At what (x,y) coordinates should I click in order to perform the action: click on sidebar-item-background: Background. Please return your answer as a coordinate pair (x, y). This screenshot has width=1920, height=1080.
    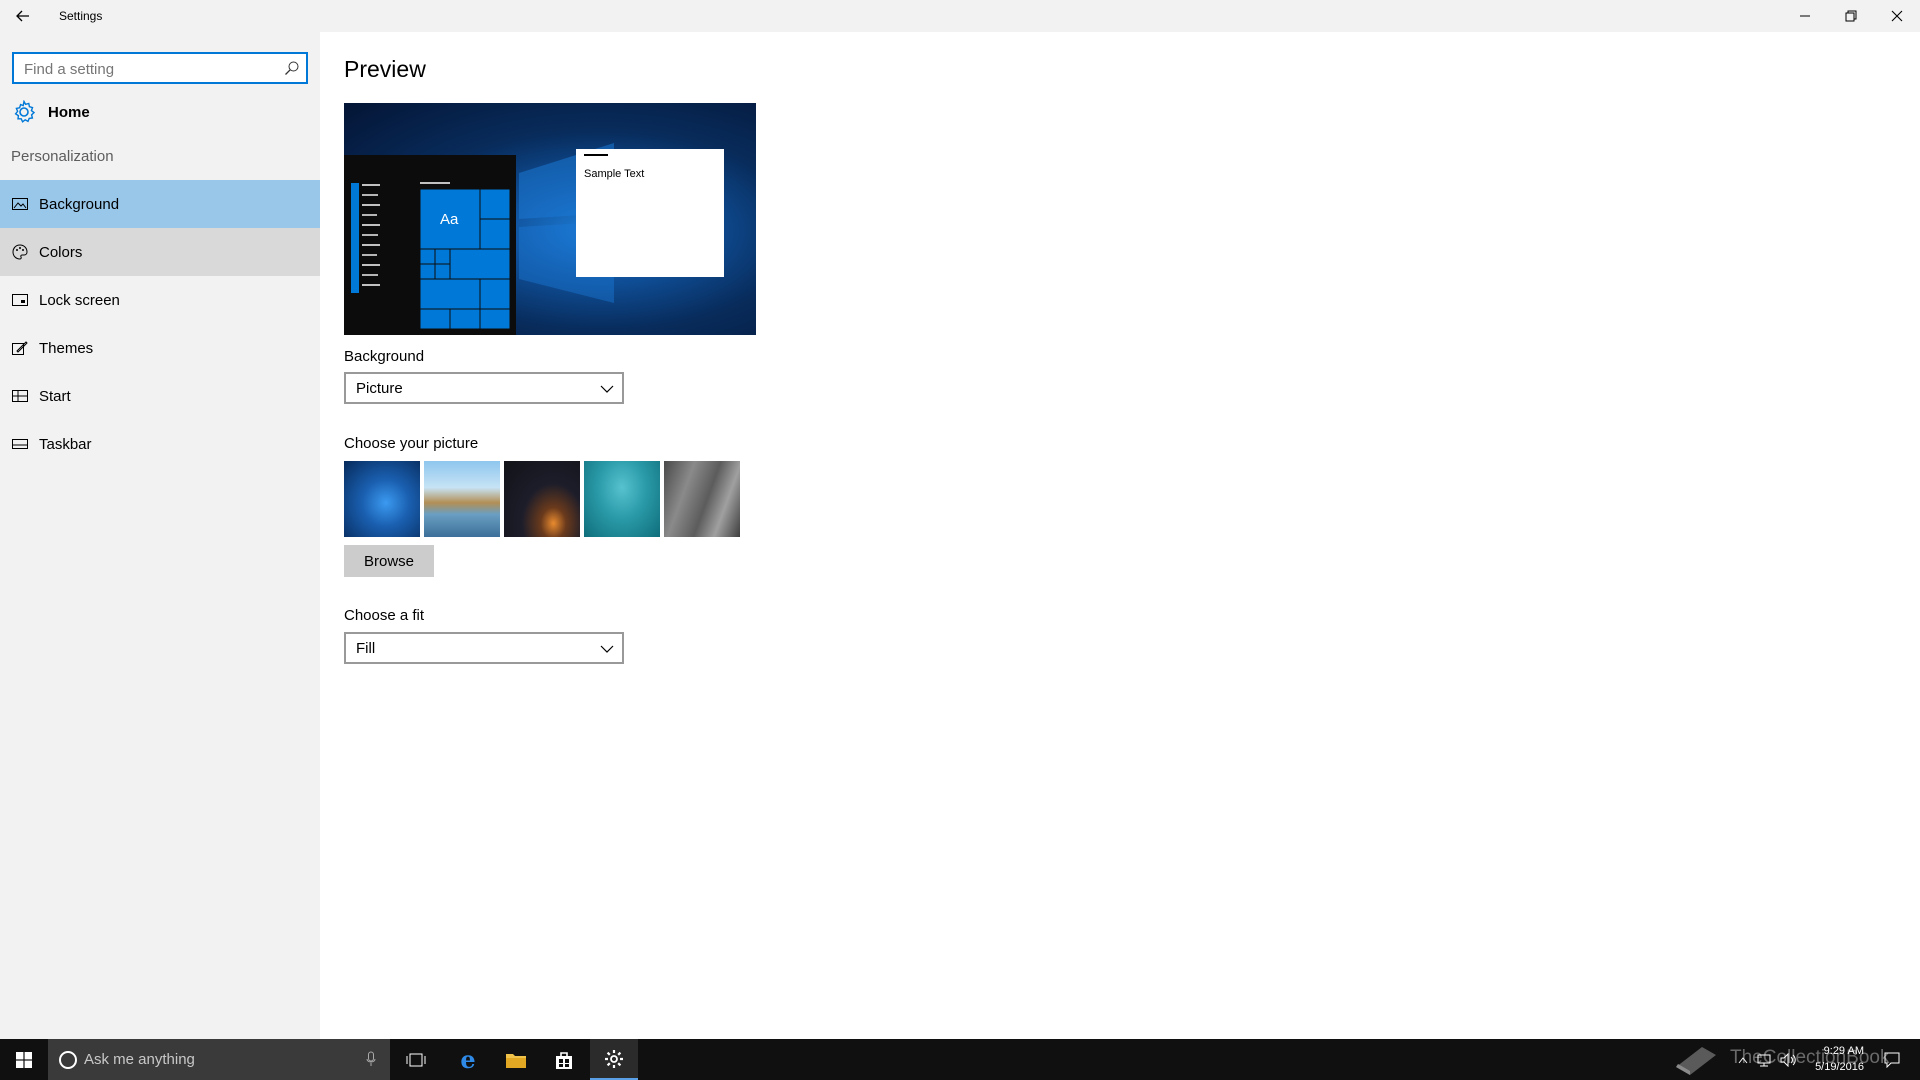
    Looking at the image, I should click on (160, 204).